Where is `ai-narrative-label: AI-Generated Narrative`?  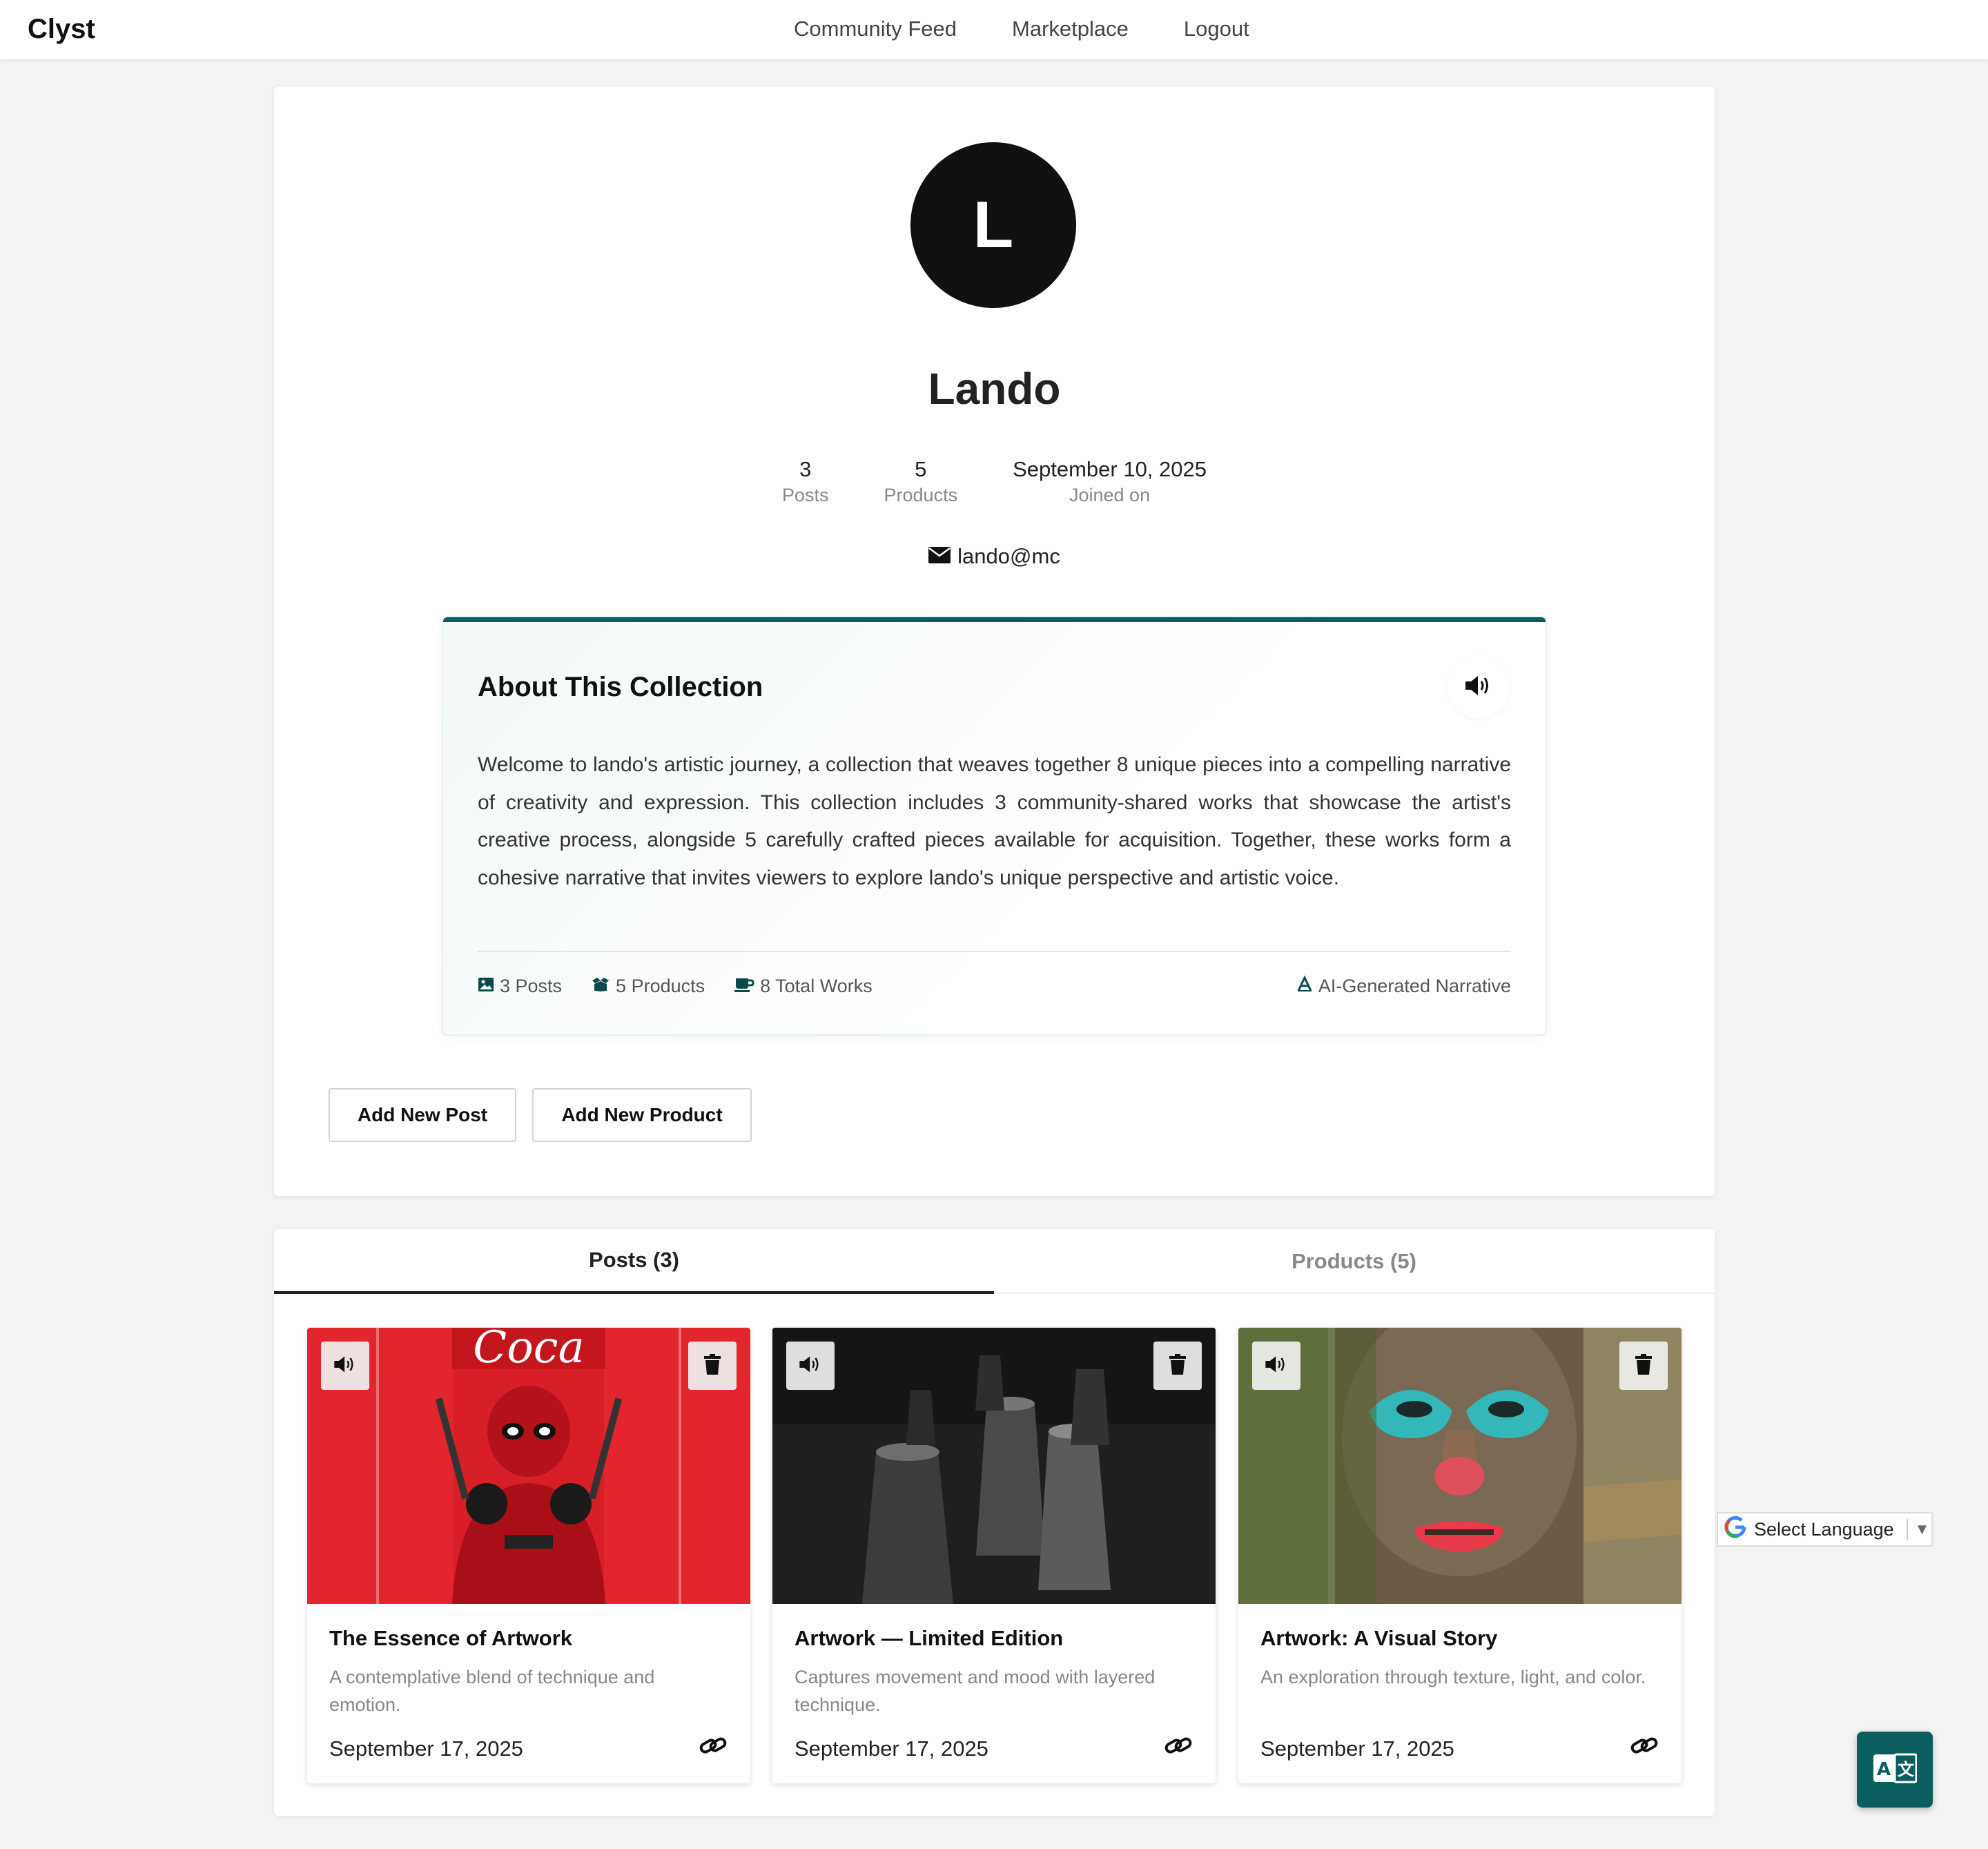
ai-narrative-label: AI-Generated Narrative is located at coordinates (1403, 986).